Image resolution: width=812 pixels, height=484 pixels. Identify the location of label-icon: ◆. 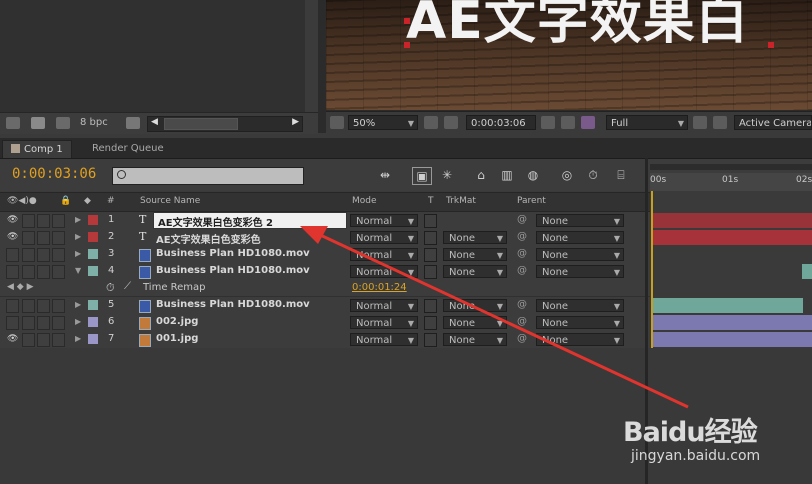
(87, 201).